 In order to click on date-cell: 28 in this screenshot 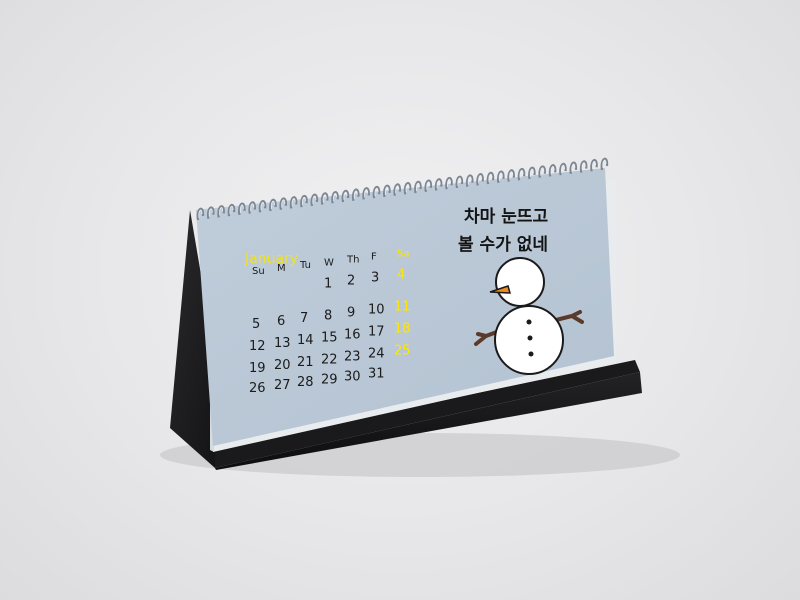, I will do `click(305, 382)`.